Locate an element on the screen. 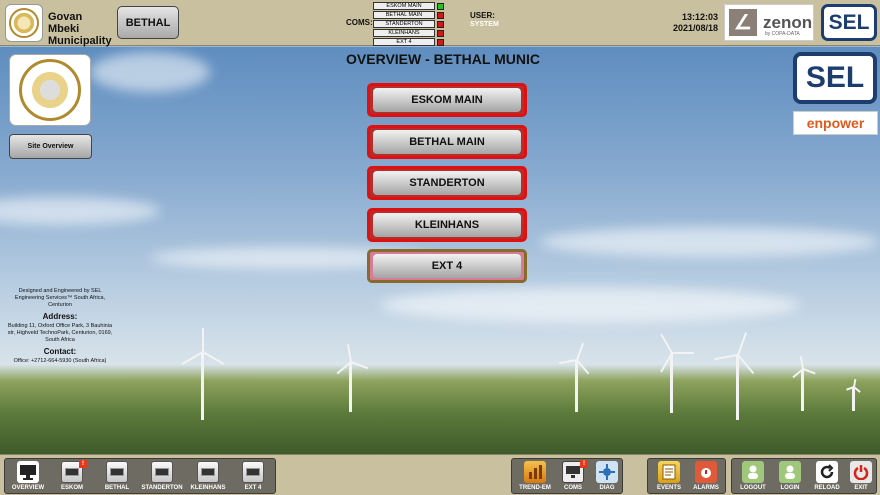 This screenshot has height=495, width=880. nav-button-label: KLEINHANS is located at coordinates (447, 225).